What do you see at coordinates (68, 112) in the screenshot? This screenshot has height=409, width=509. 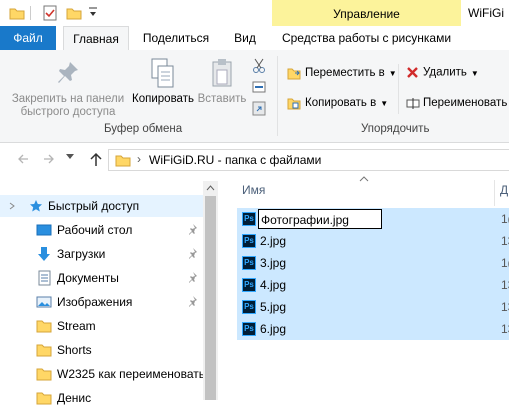 I see `pin-label-2: быстрого доступа` at bounding box center [68, 112].